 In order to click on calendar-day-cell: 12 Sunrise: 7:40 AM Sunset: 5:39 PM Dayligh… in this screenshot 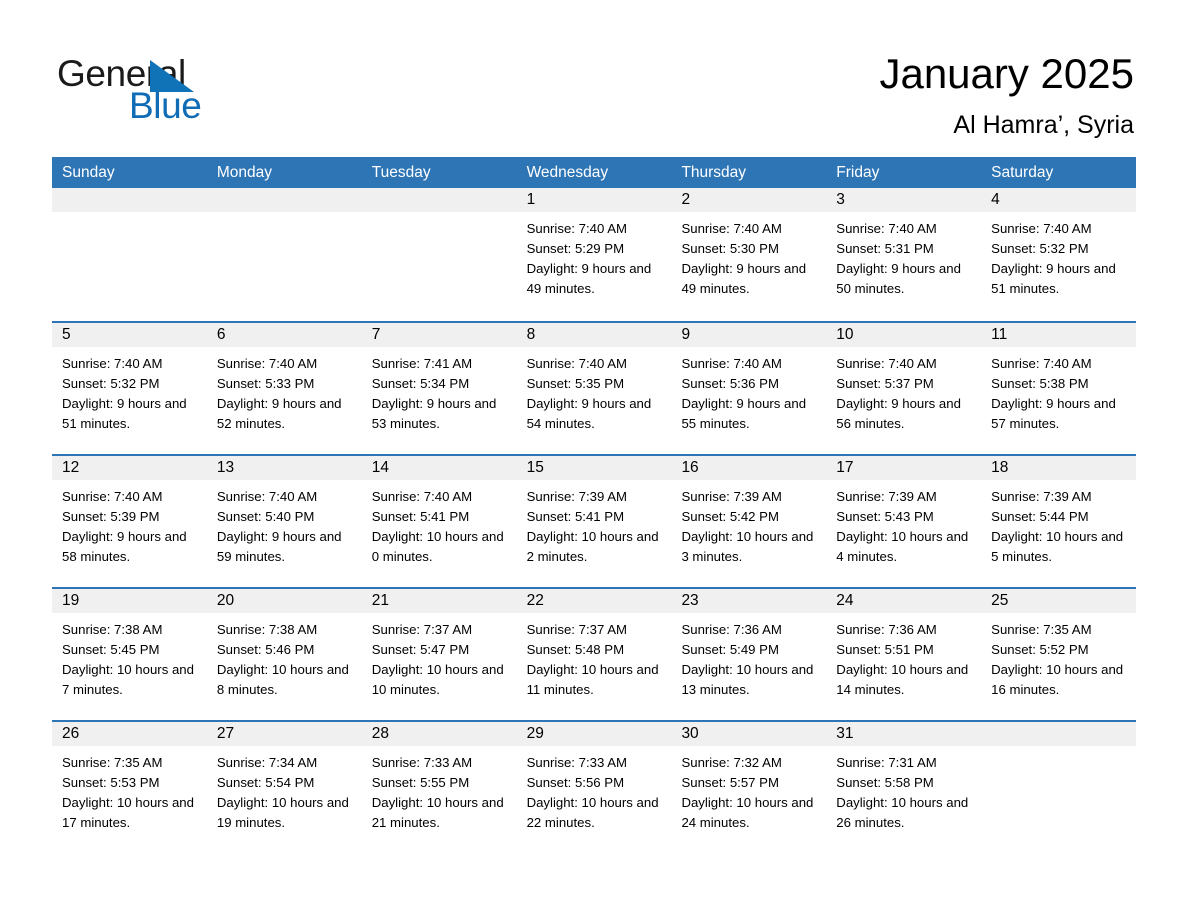, I will do `click(129, 521)`.